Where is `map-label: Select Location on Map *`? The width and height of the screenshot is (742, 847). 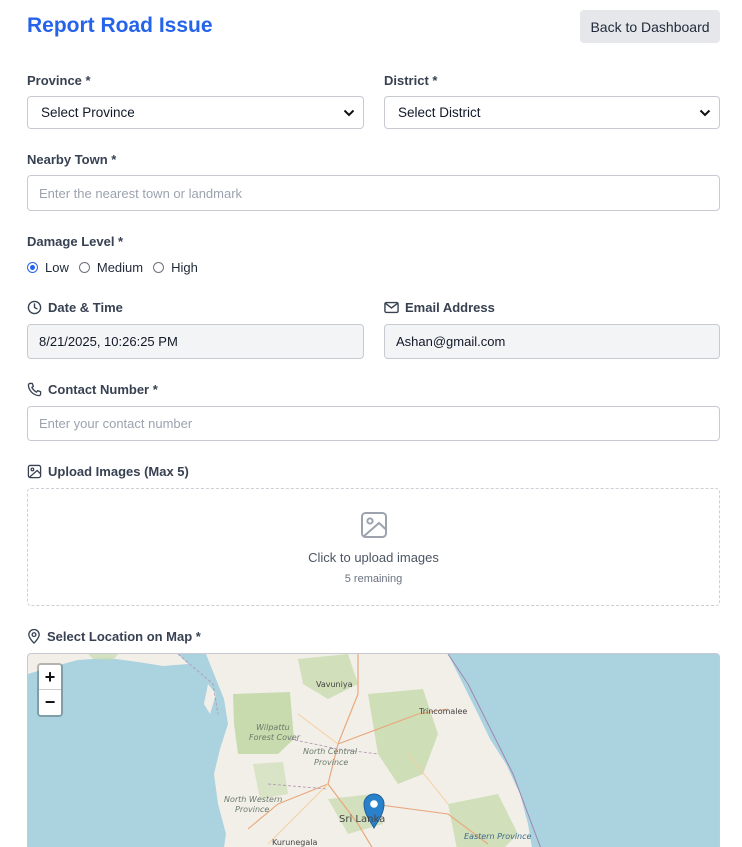
map-label: Select Location on Map * is located at coordinates (114, 636).